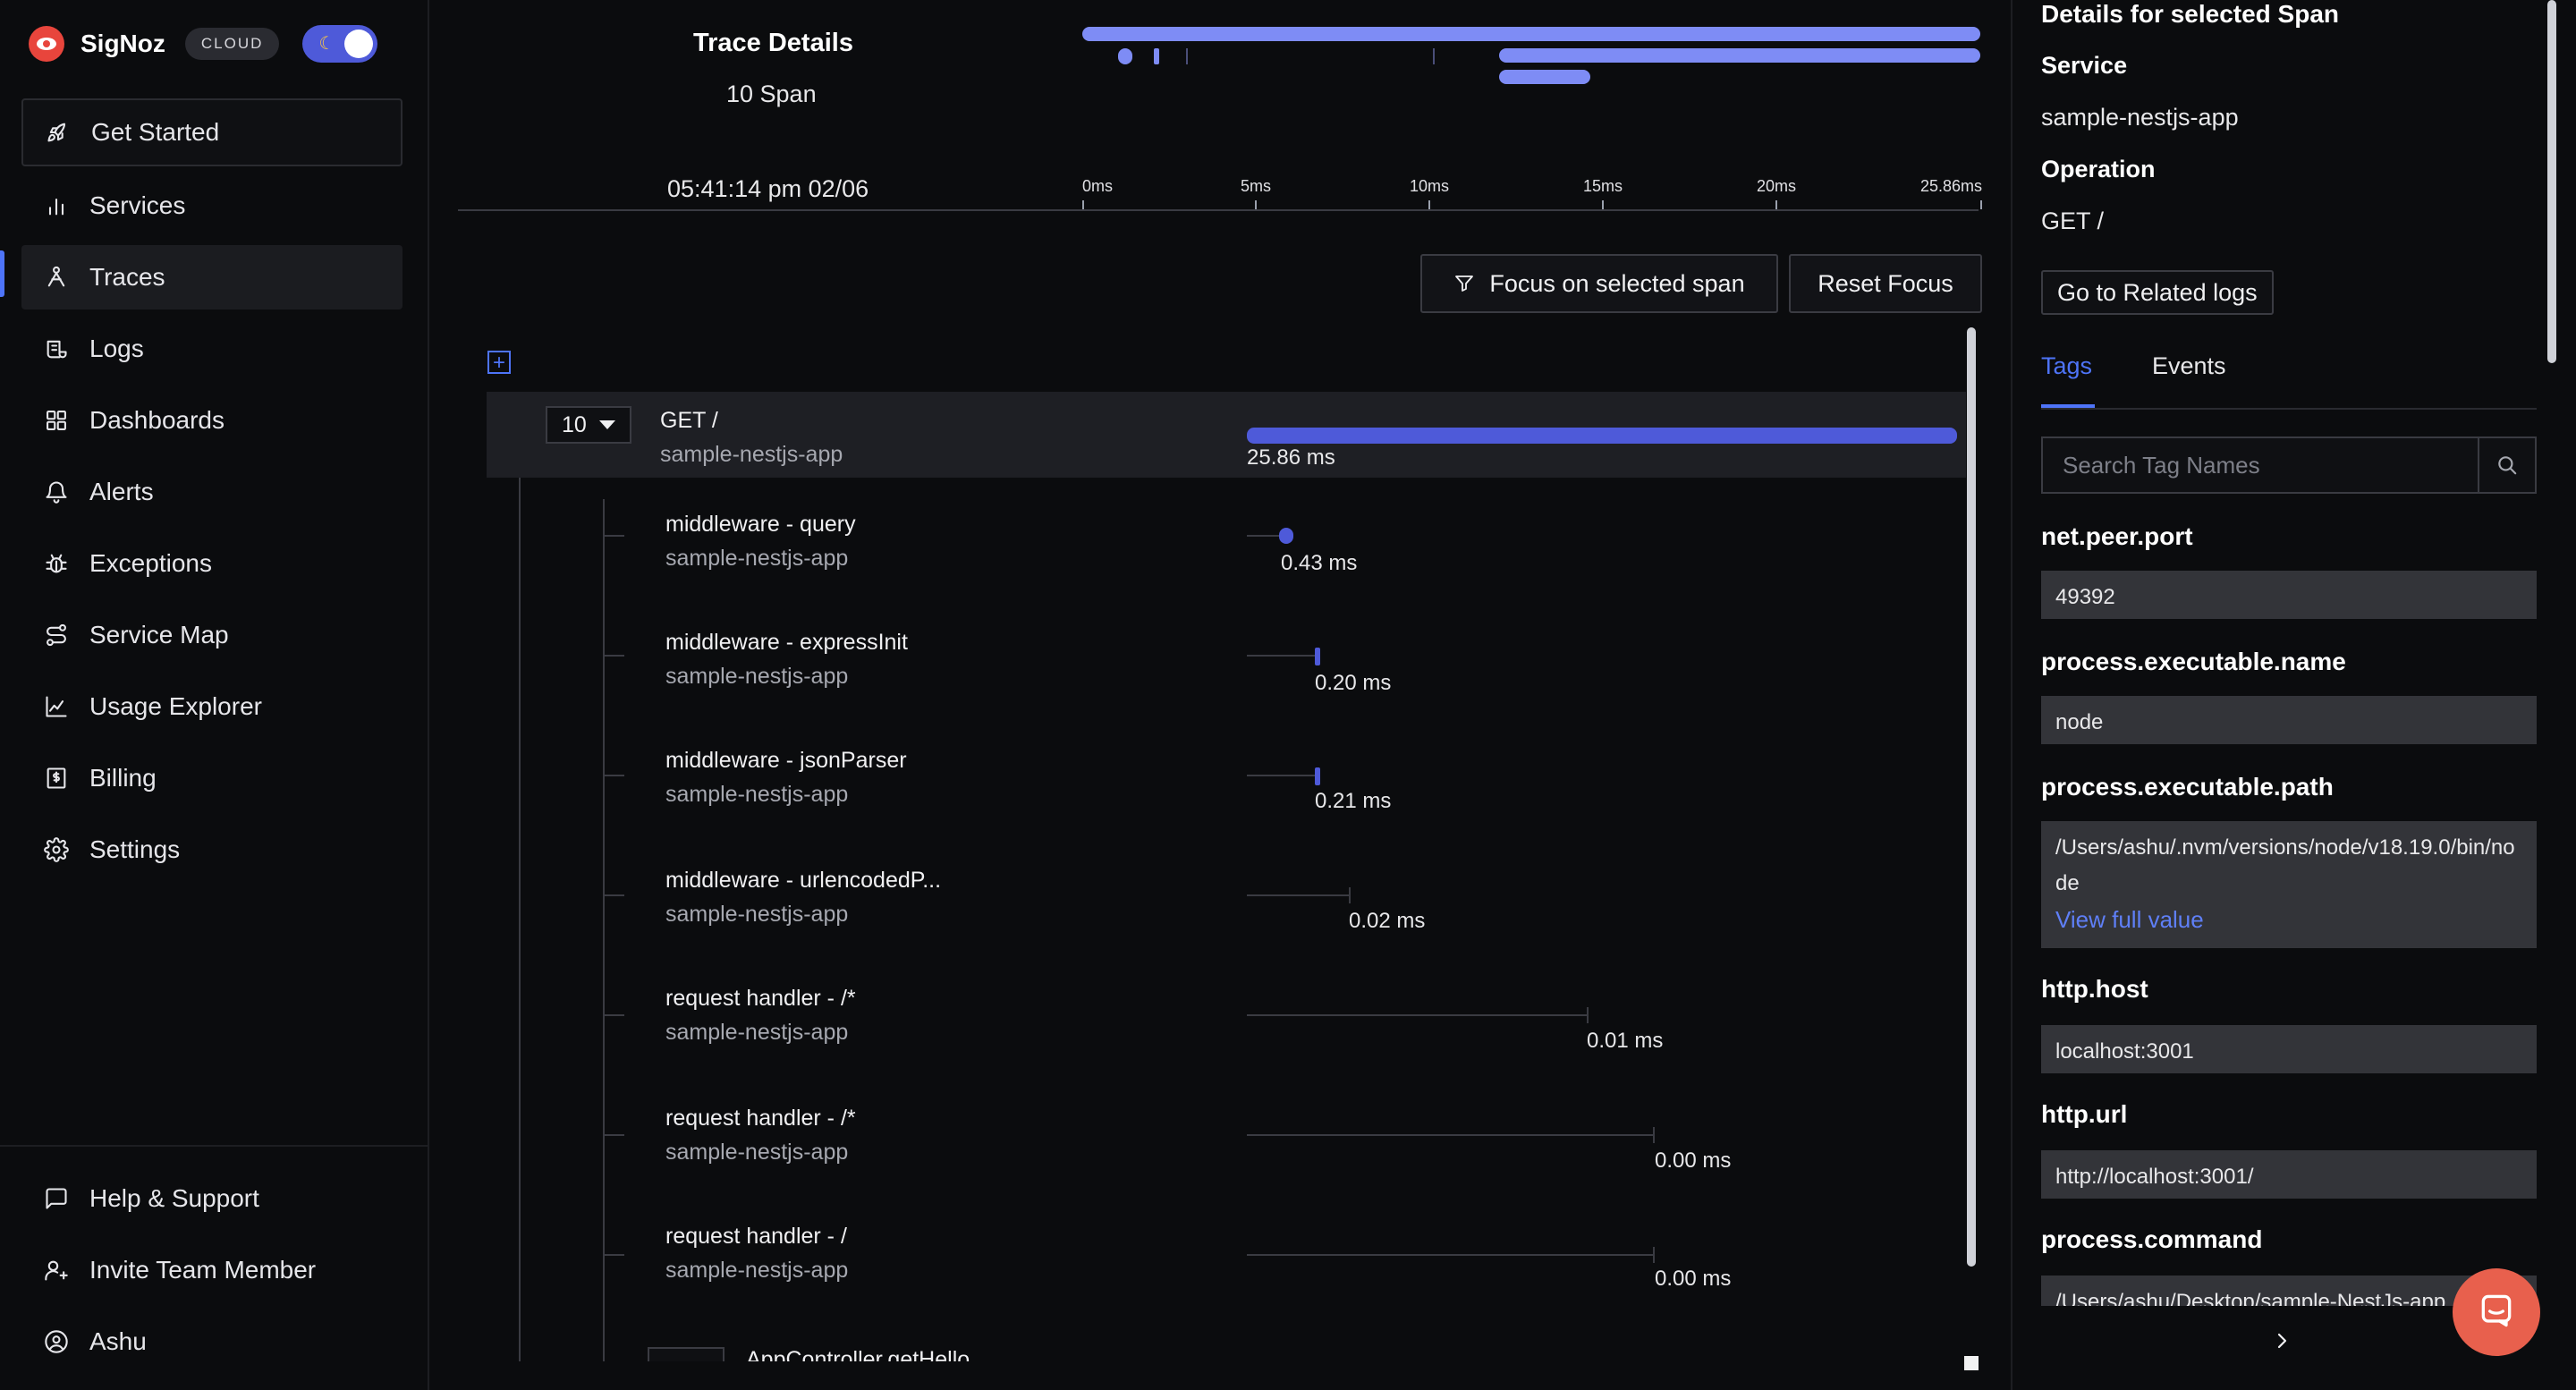  Describe the element at coordinates (2260, 465) in the screenshot. I see `tag-search-input` at that location.